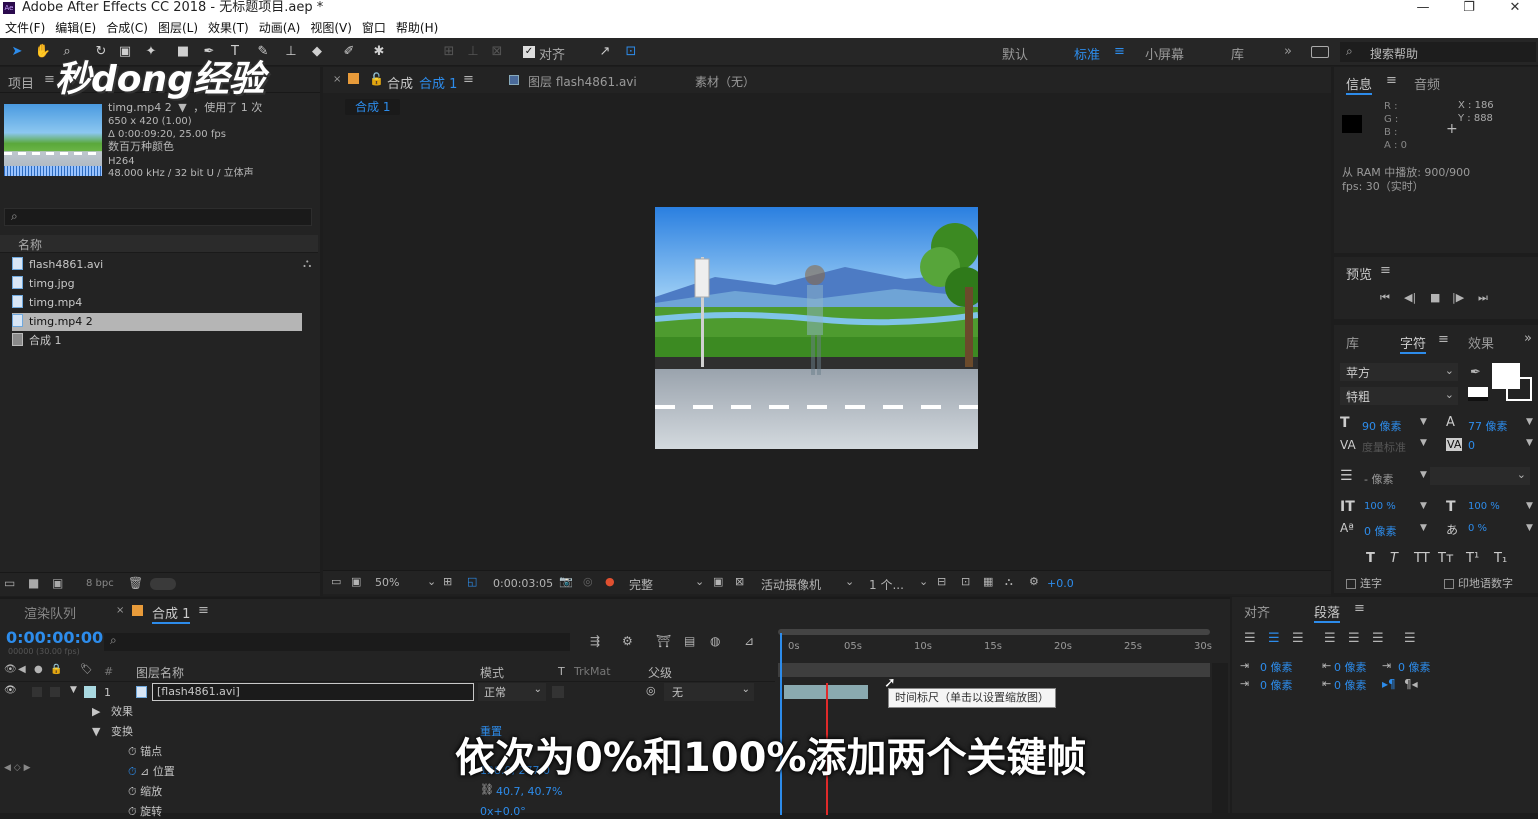 Image resolution: width=1538 pixels, height=819 pixels. I want to click on prev-frame-icon: ◀|, so click(1410, 297).